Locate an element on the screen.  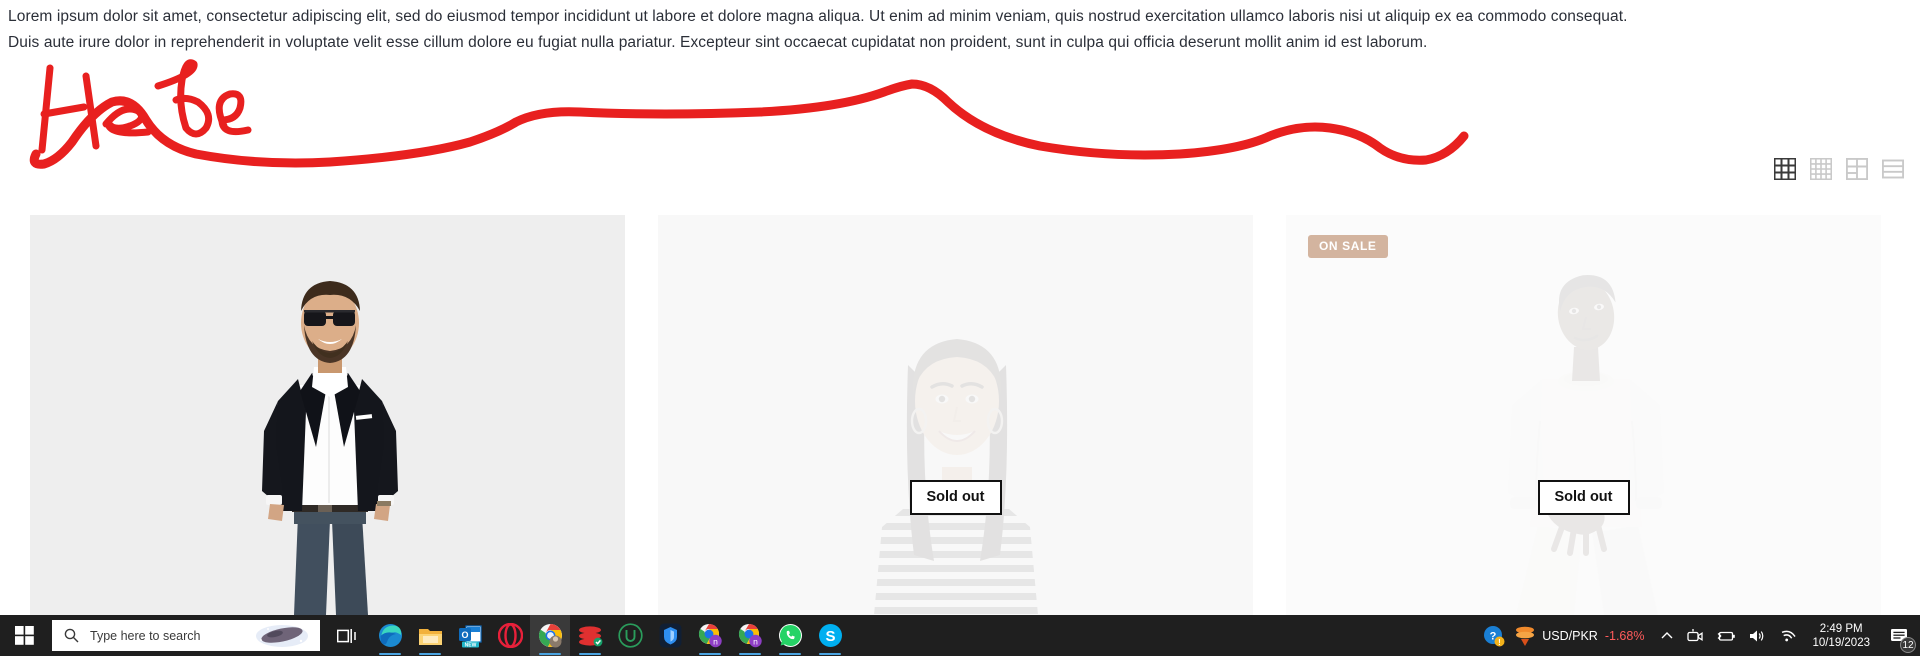
taskbar-app-outlook: O NEW is located at coordinates (470, 635).